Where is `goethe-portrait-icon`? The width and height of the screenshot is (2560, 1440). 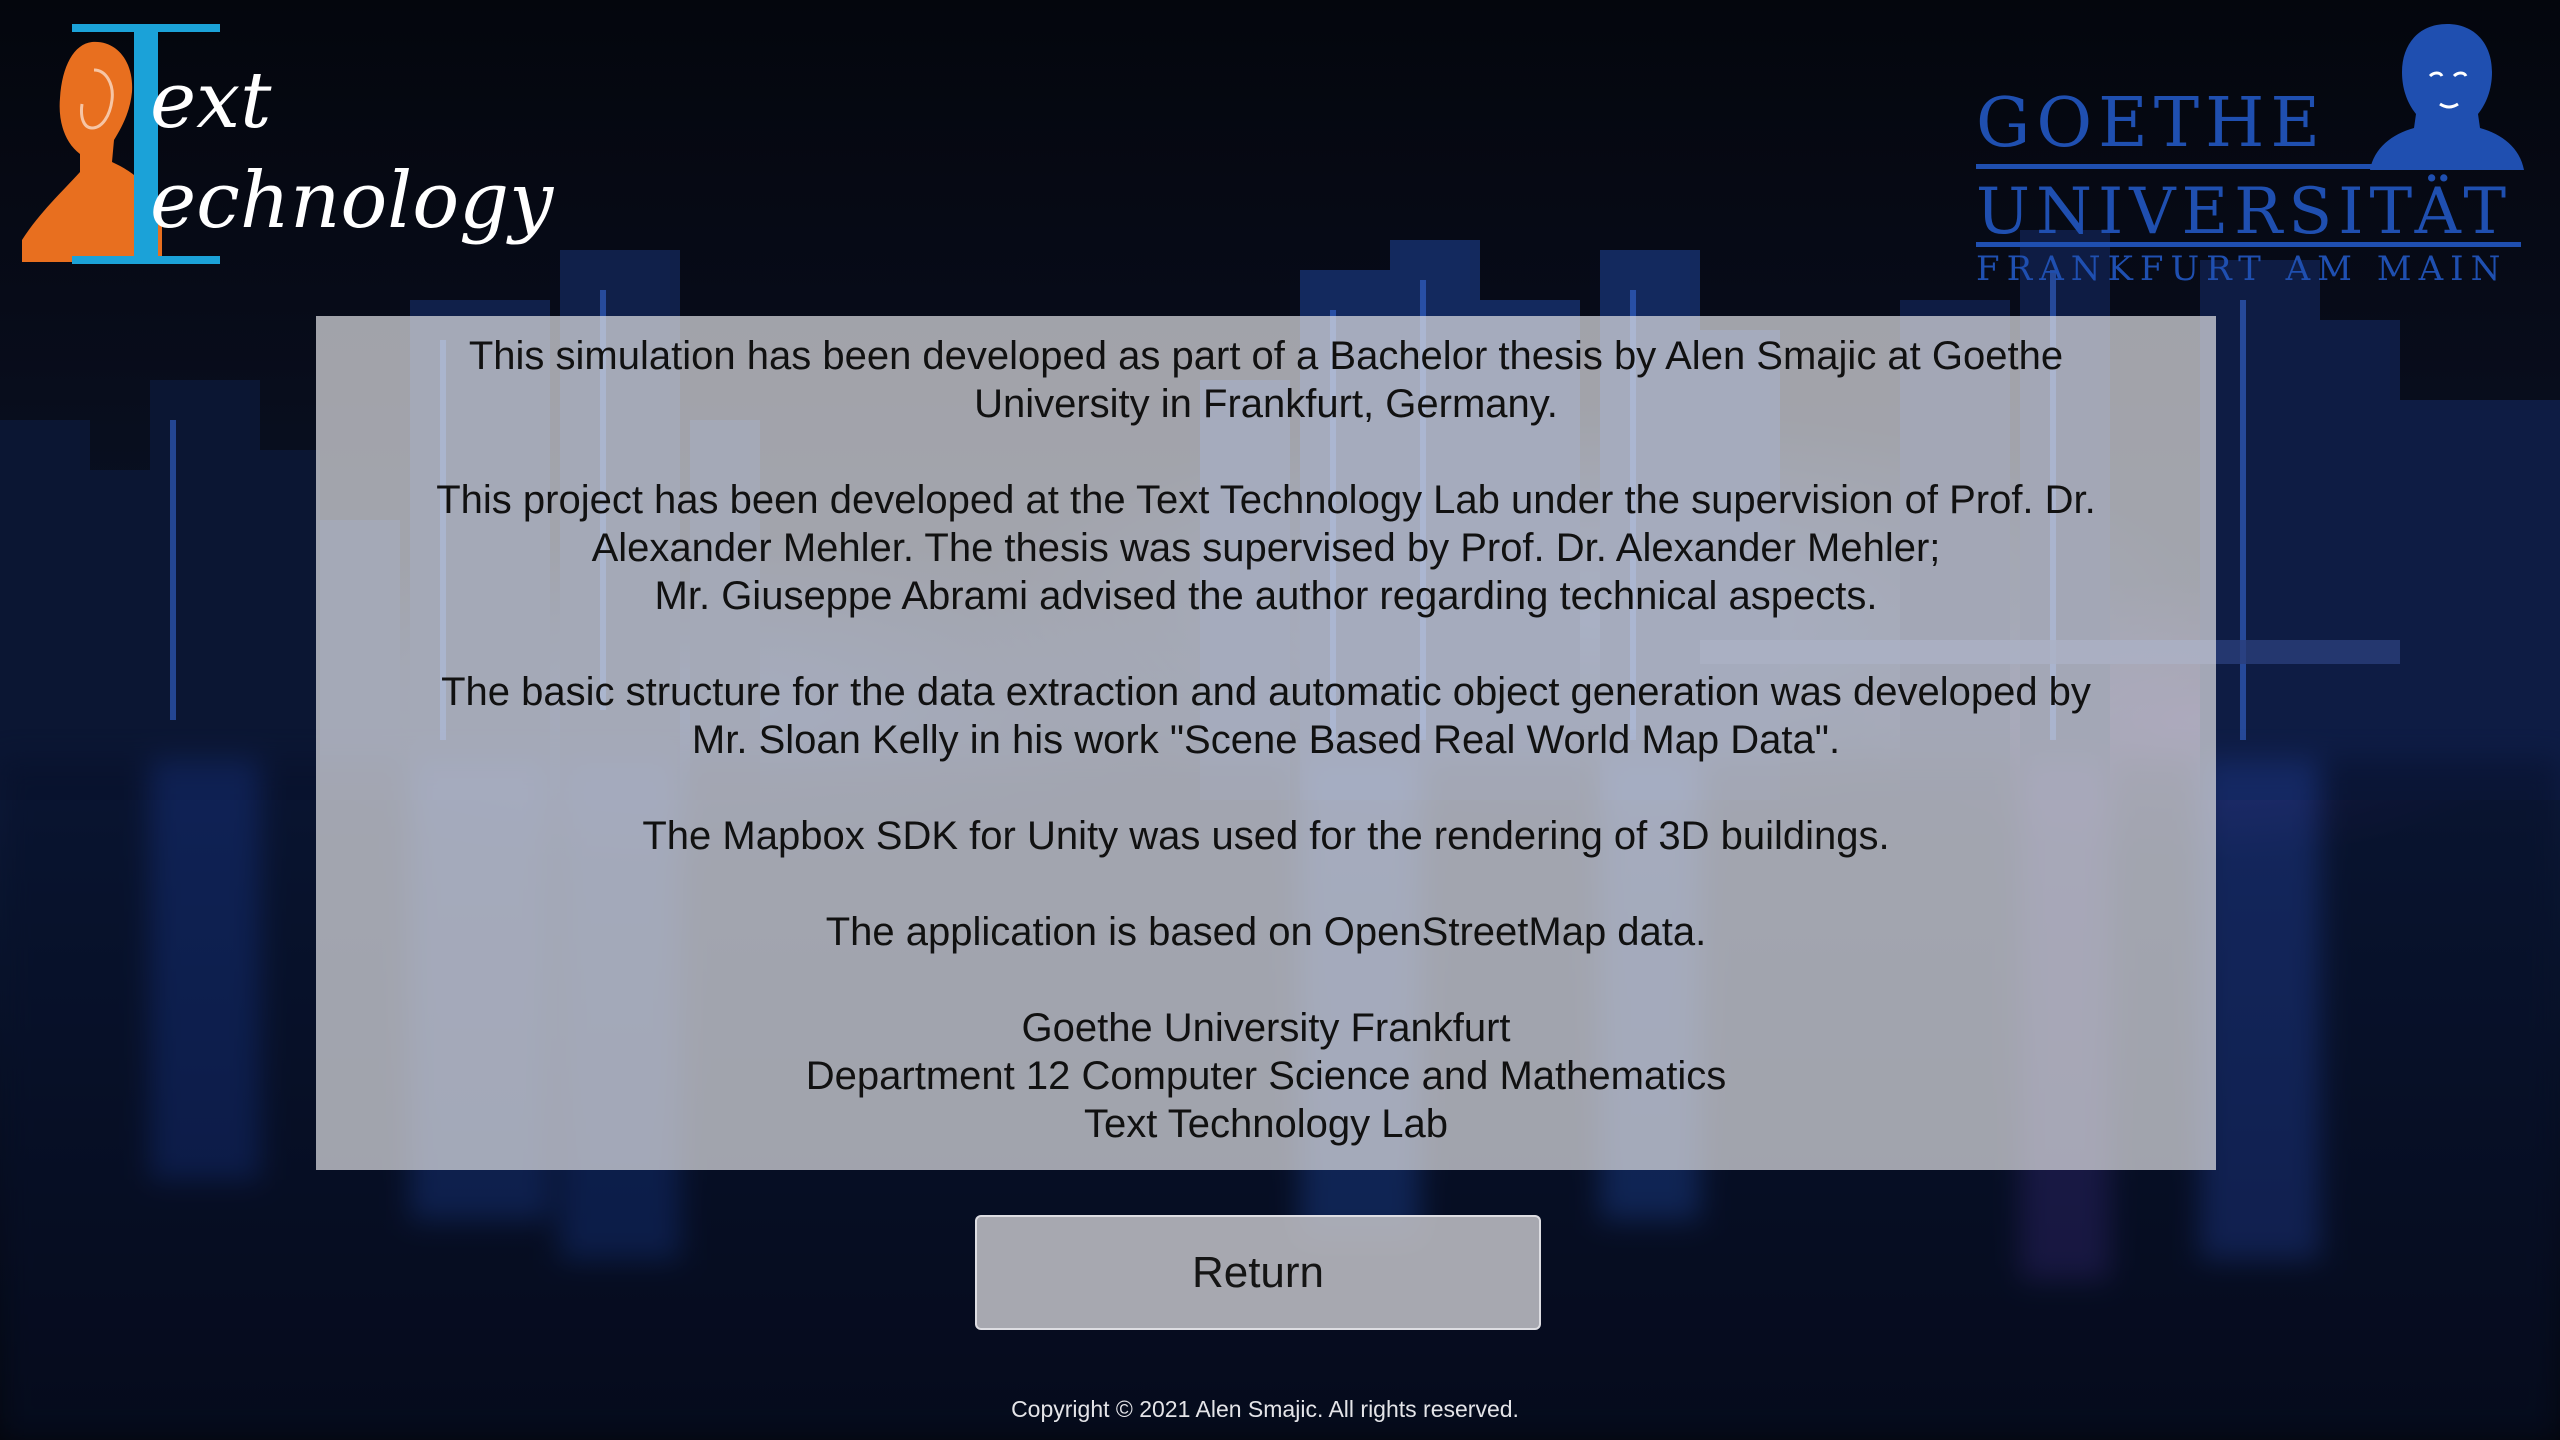 goethe-portrait-icon is located at coordinates (2447, 97).